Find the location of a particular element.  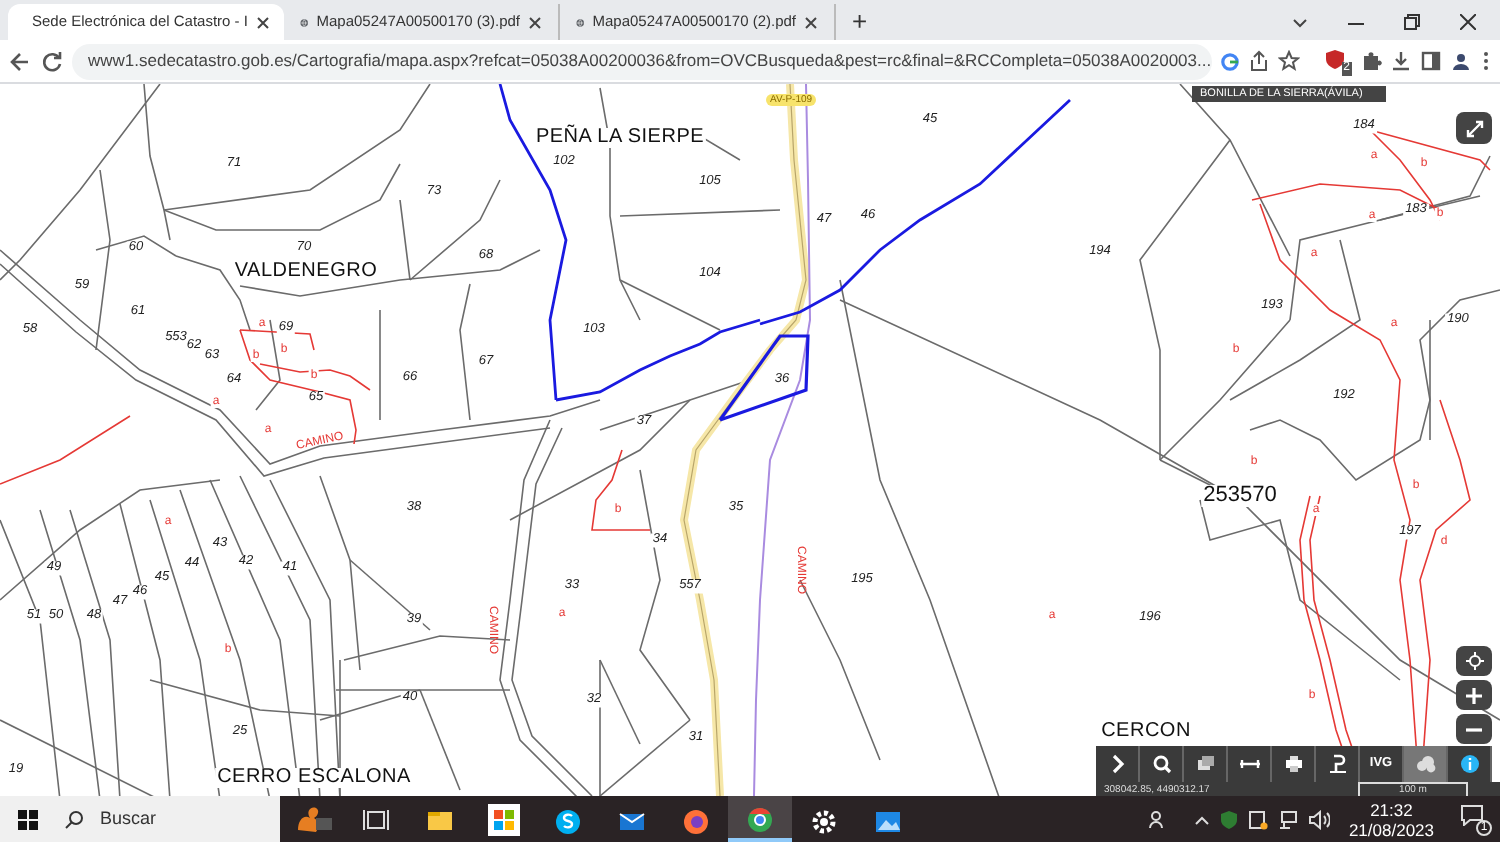

parking-pin-icon is located at coordinates (1337, 764).